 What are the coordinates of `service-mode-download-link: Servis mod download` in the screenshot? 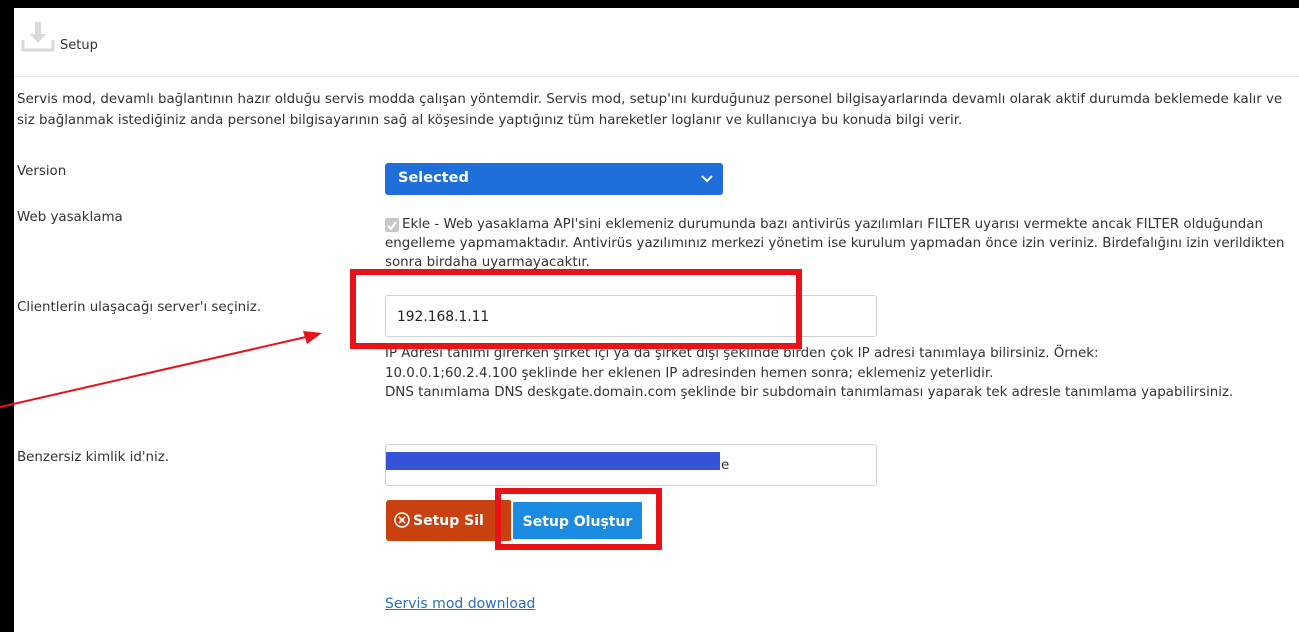 It's located at (460, 604).